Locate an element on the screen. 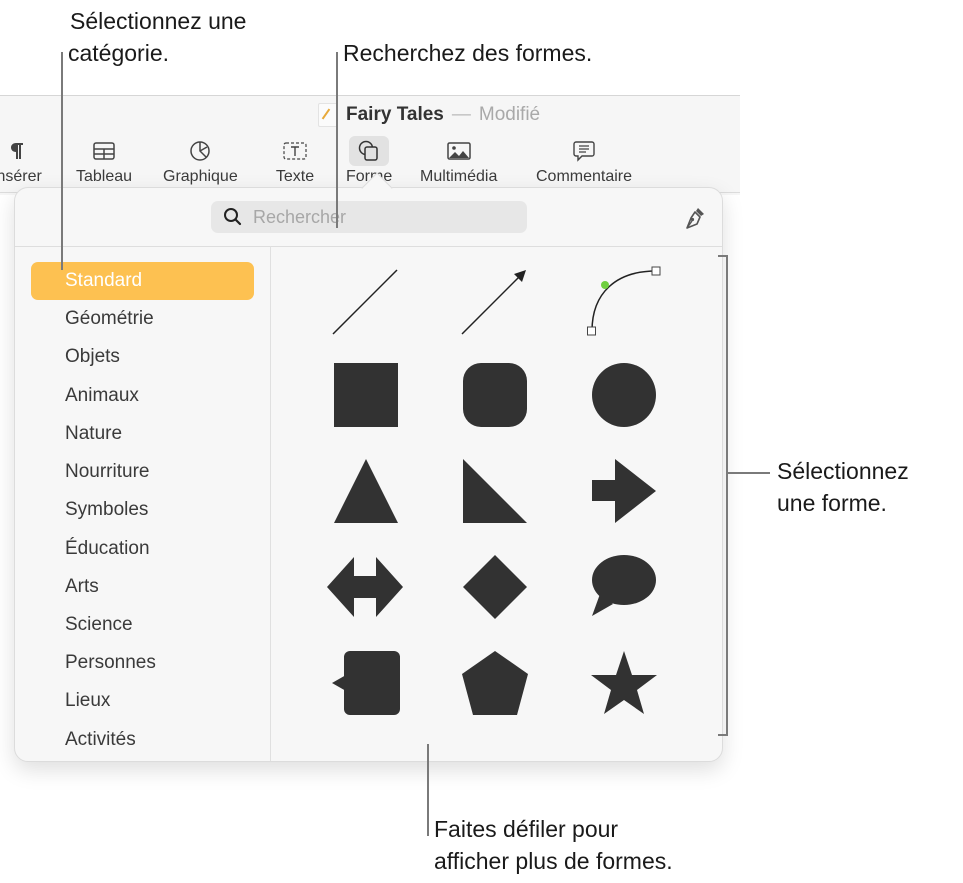  callout-search-leader is located at coordinates (337, 140).